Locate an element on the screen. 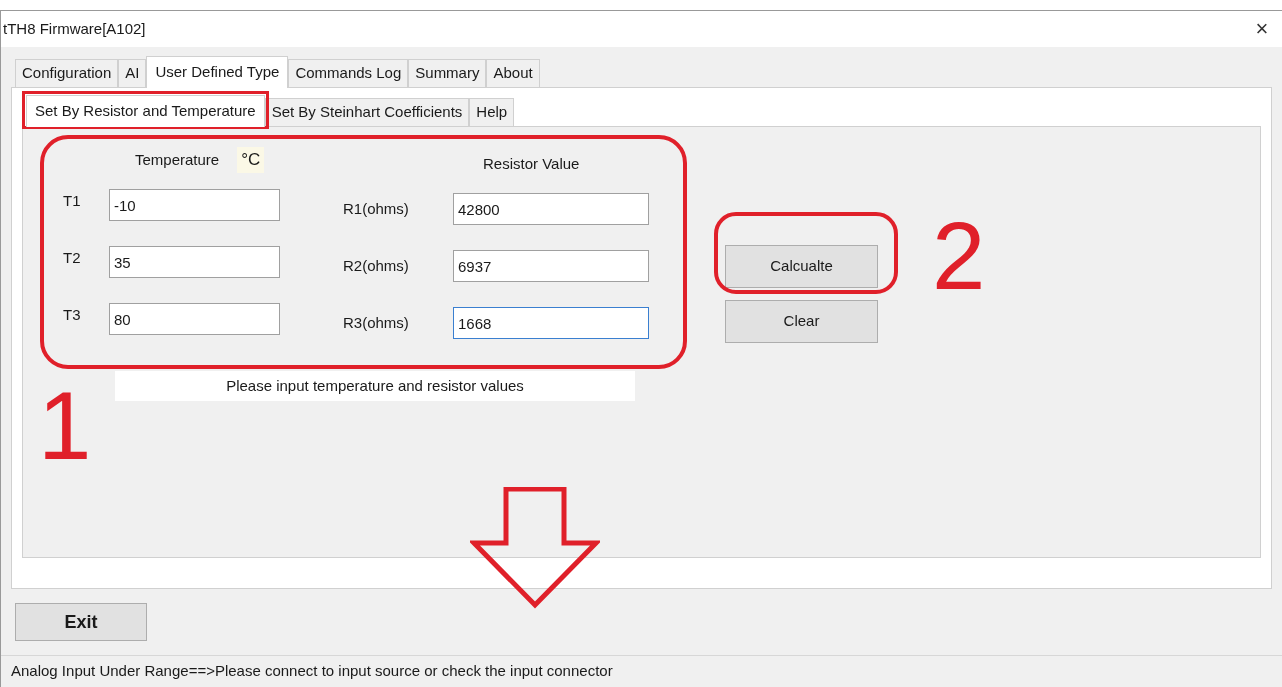 The height and width of the screenshot is (687, 1282). annotation-number: 2 is located at coordinates (959, 256).